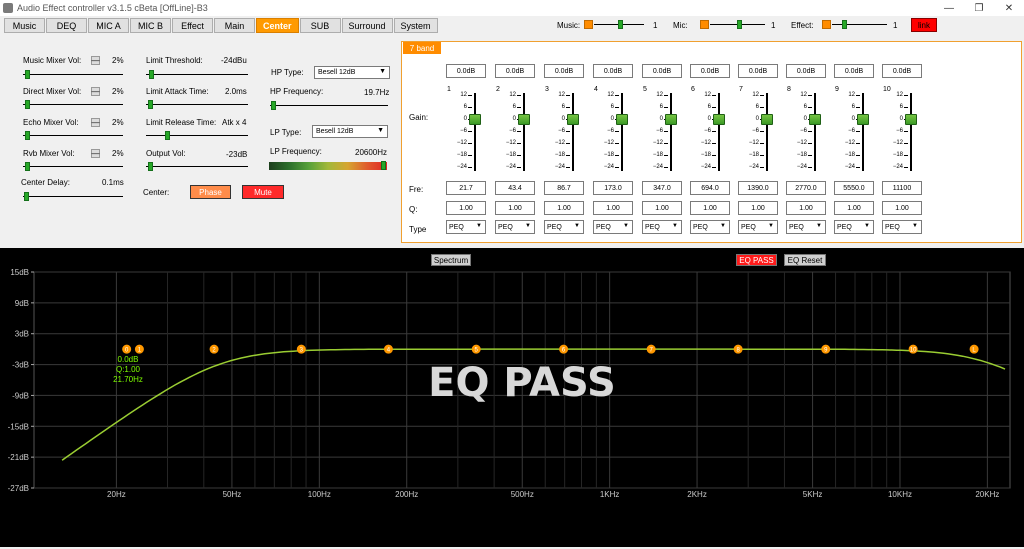 This screenshot has width=1024, height=549. I want to click on band-freq-input: 694.0, so click(710, 188).